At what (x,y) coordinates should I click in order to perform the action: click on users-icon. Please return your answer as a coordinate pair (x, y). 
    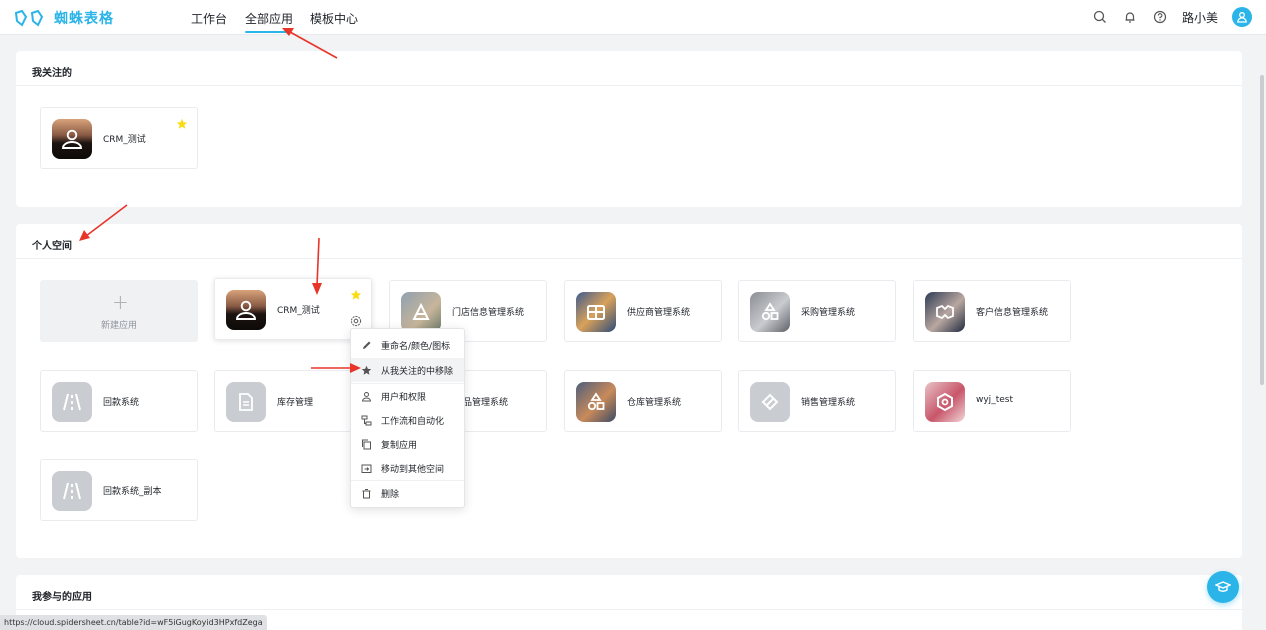
    Looking at the image, I should click on (366, 396).